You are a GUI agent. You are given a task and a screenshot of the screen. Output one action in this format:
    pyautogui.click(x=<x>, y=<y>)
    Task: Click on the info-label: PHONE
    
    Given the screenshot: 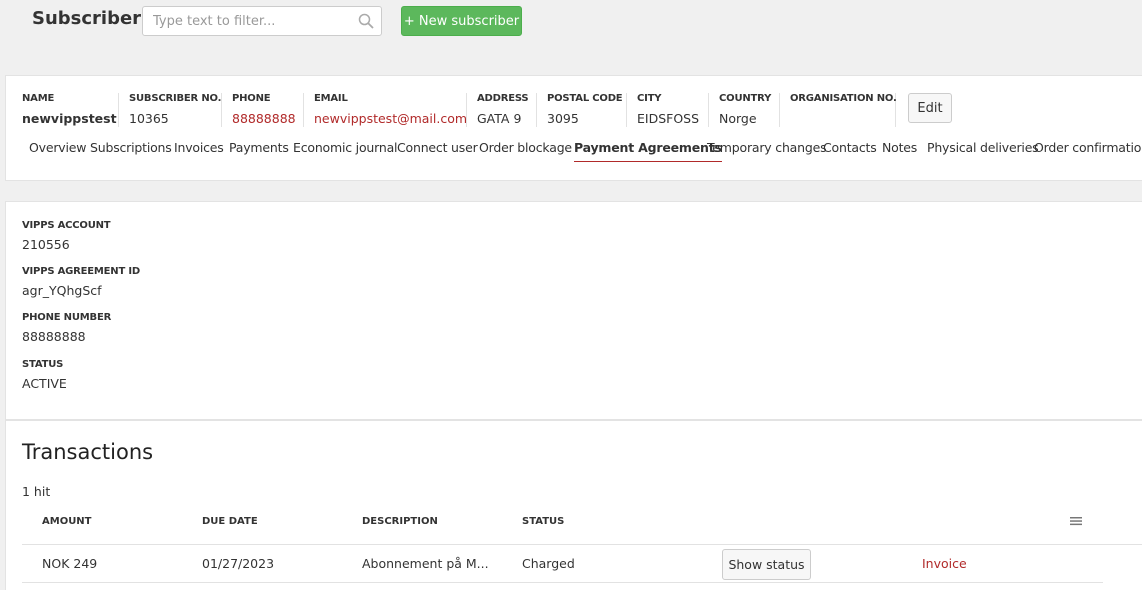 What is the action you would take?
    pyautogui.click(x=251, y=98)
    